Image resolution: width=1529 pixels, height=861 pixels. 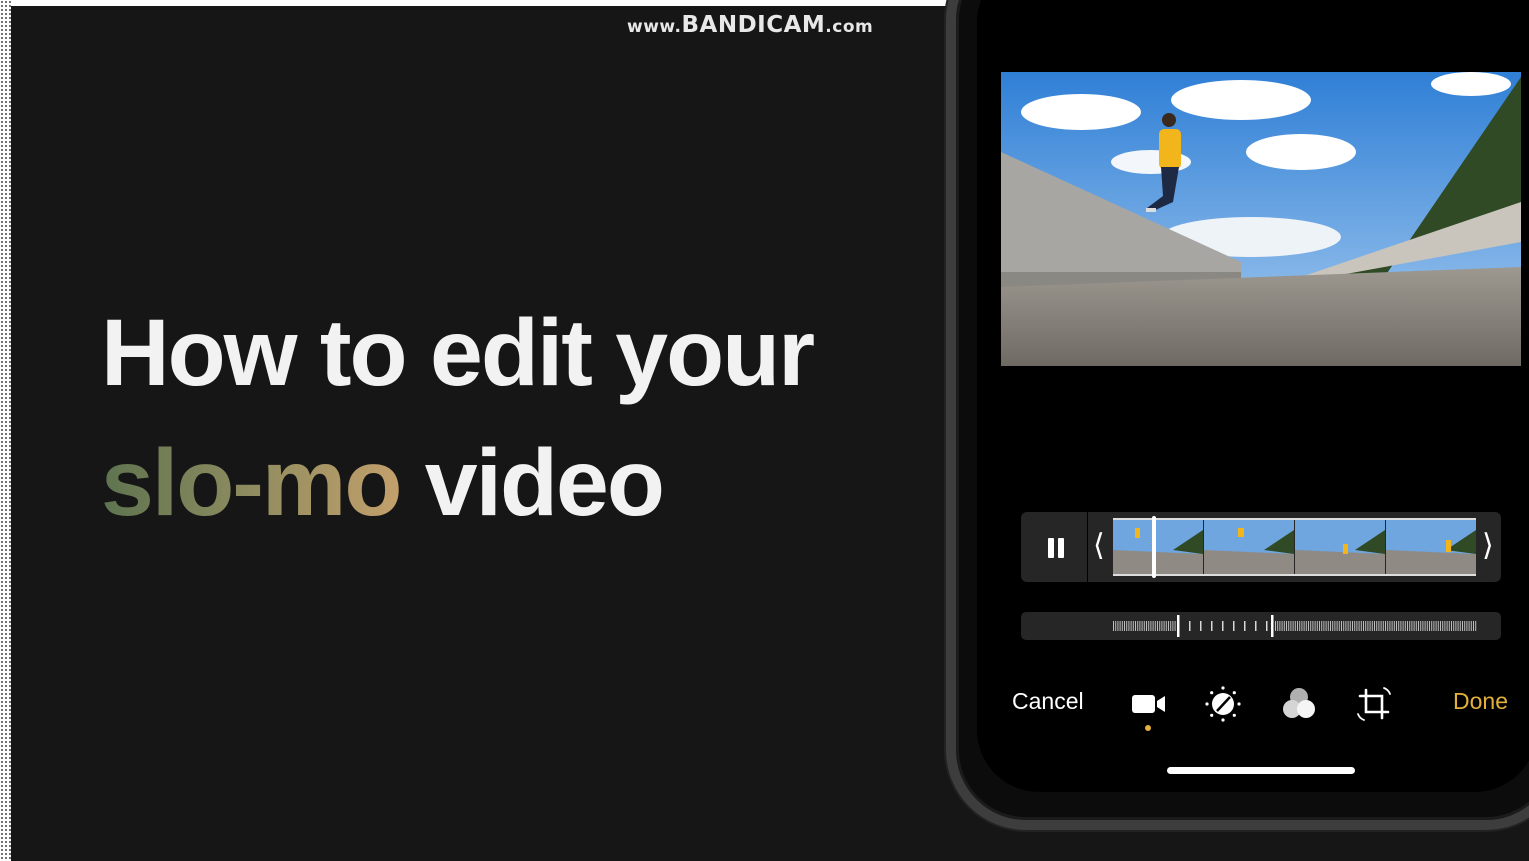 What do you see at coordinates (1223, 704) in the screenshot?
I see `adjust-icon` at bounding box center [1223, 704].